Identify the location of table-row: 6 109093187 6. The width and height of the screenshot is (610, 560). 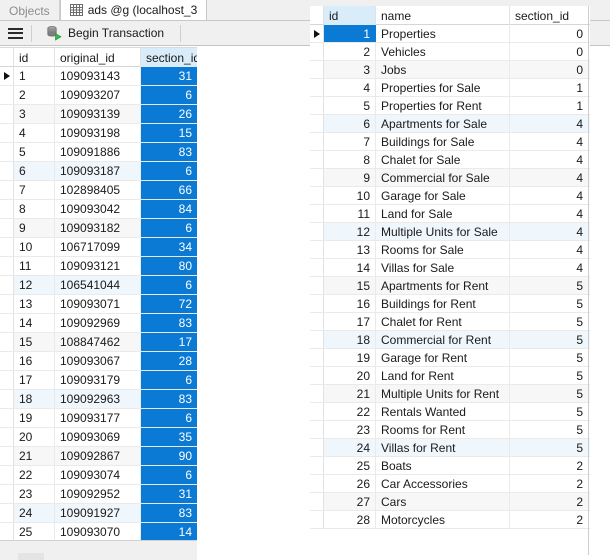
(98, 171).